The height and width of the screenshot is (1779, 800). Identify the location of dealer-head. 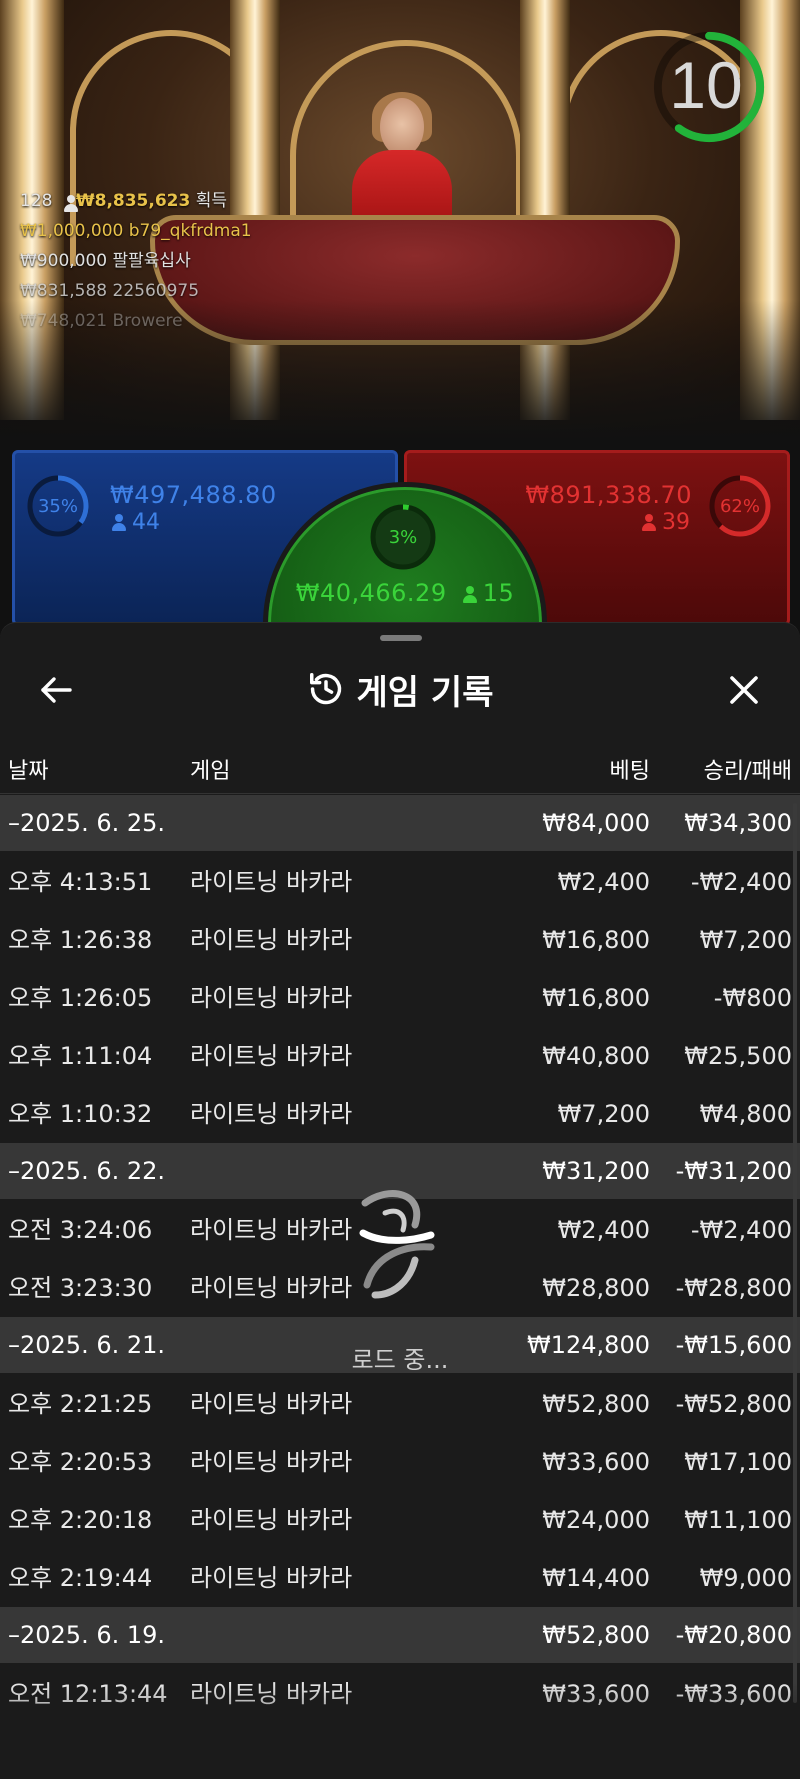
(402, 127).